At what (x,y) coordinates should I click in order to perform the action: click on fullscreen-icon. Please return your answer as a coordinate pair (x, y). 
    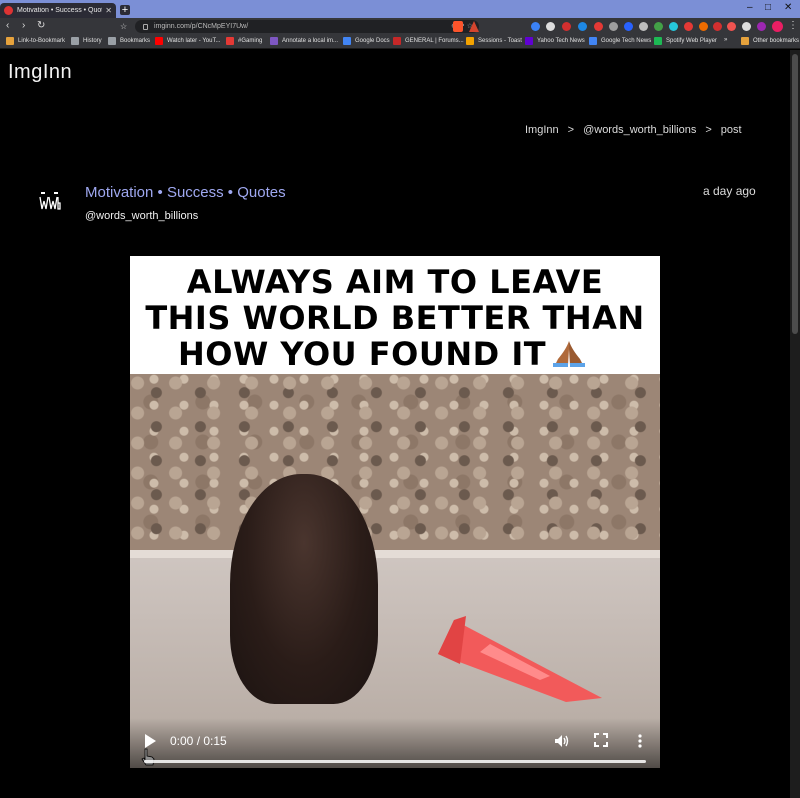
    Looking at the image, I should click on (601, 740).